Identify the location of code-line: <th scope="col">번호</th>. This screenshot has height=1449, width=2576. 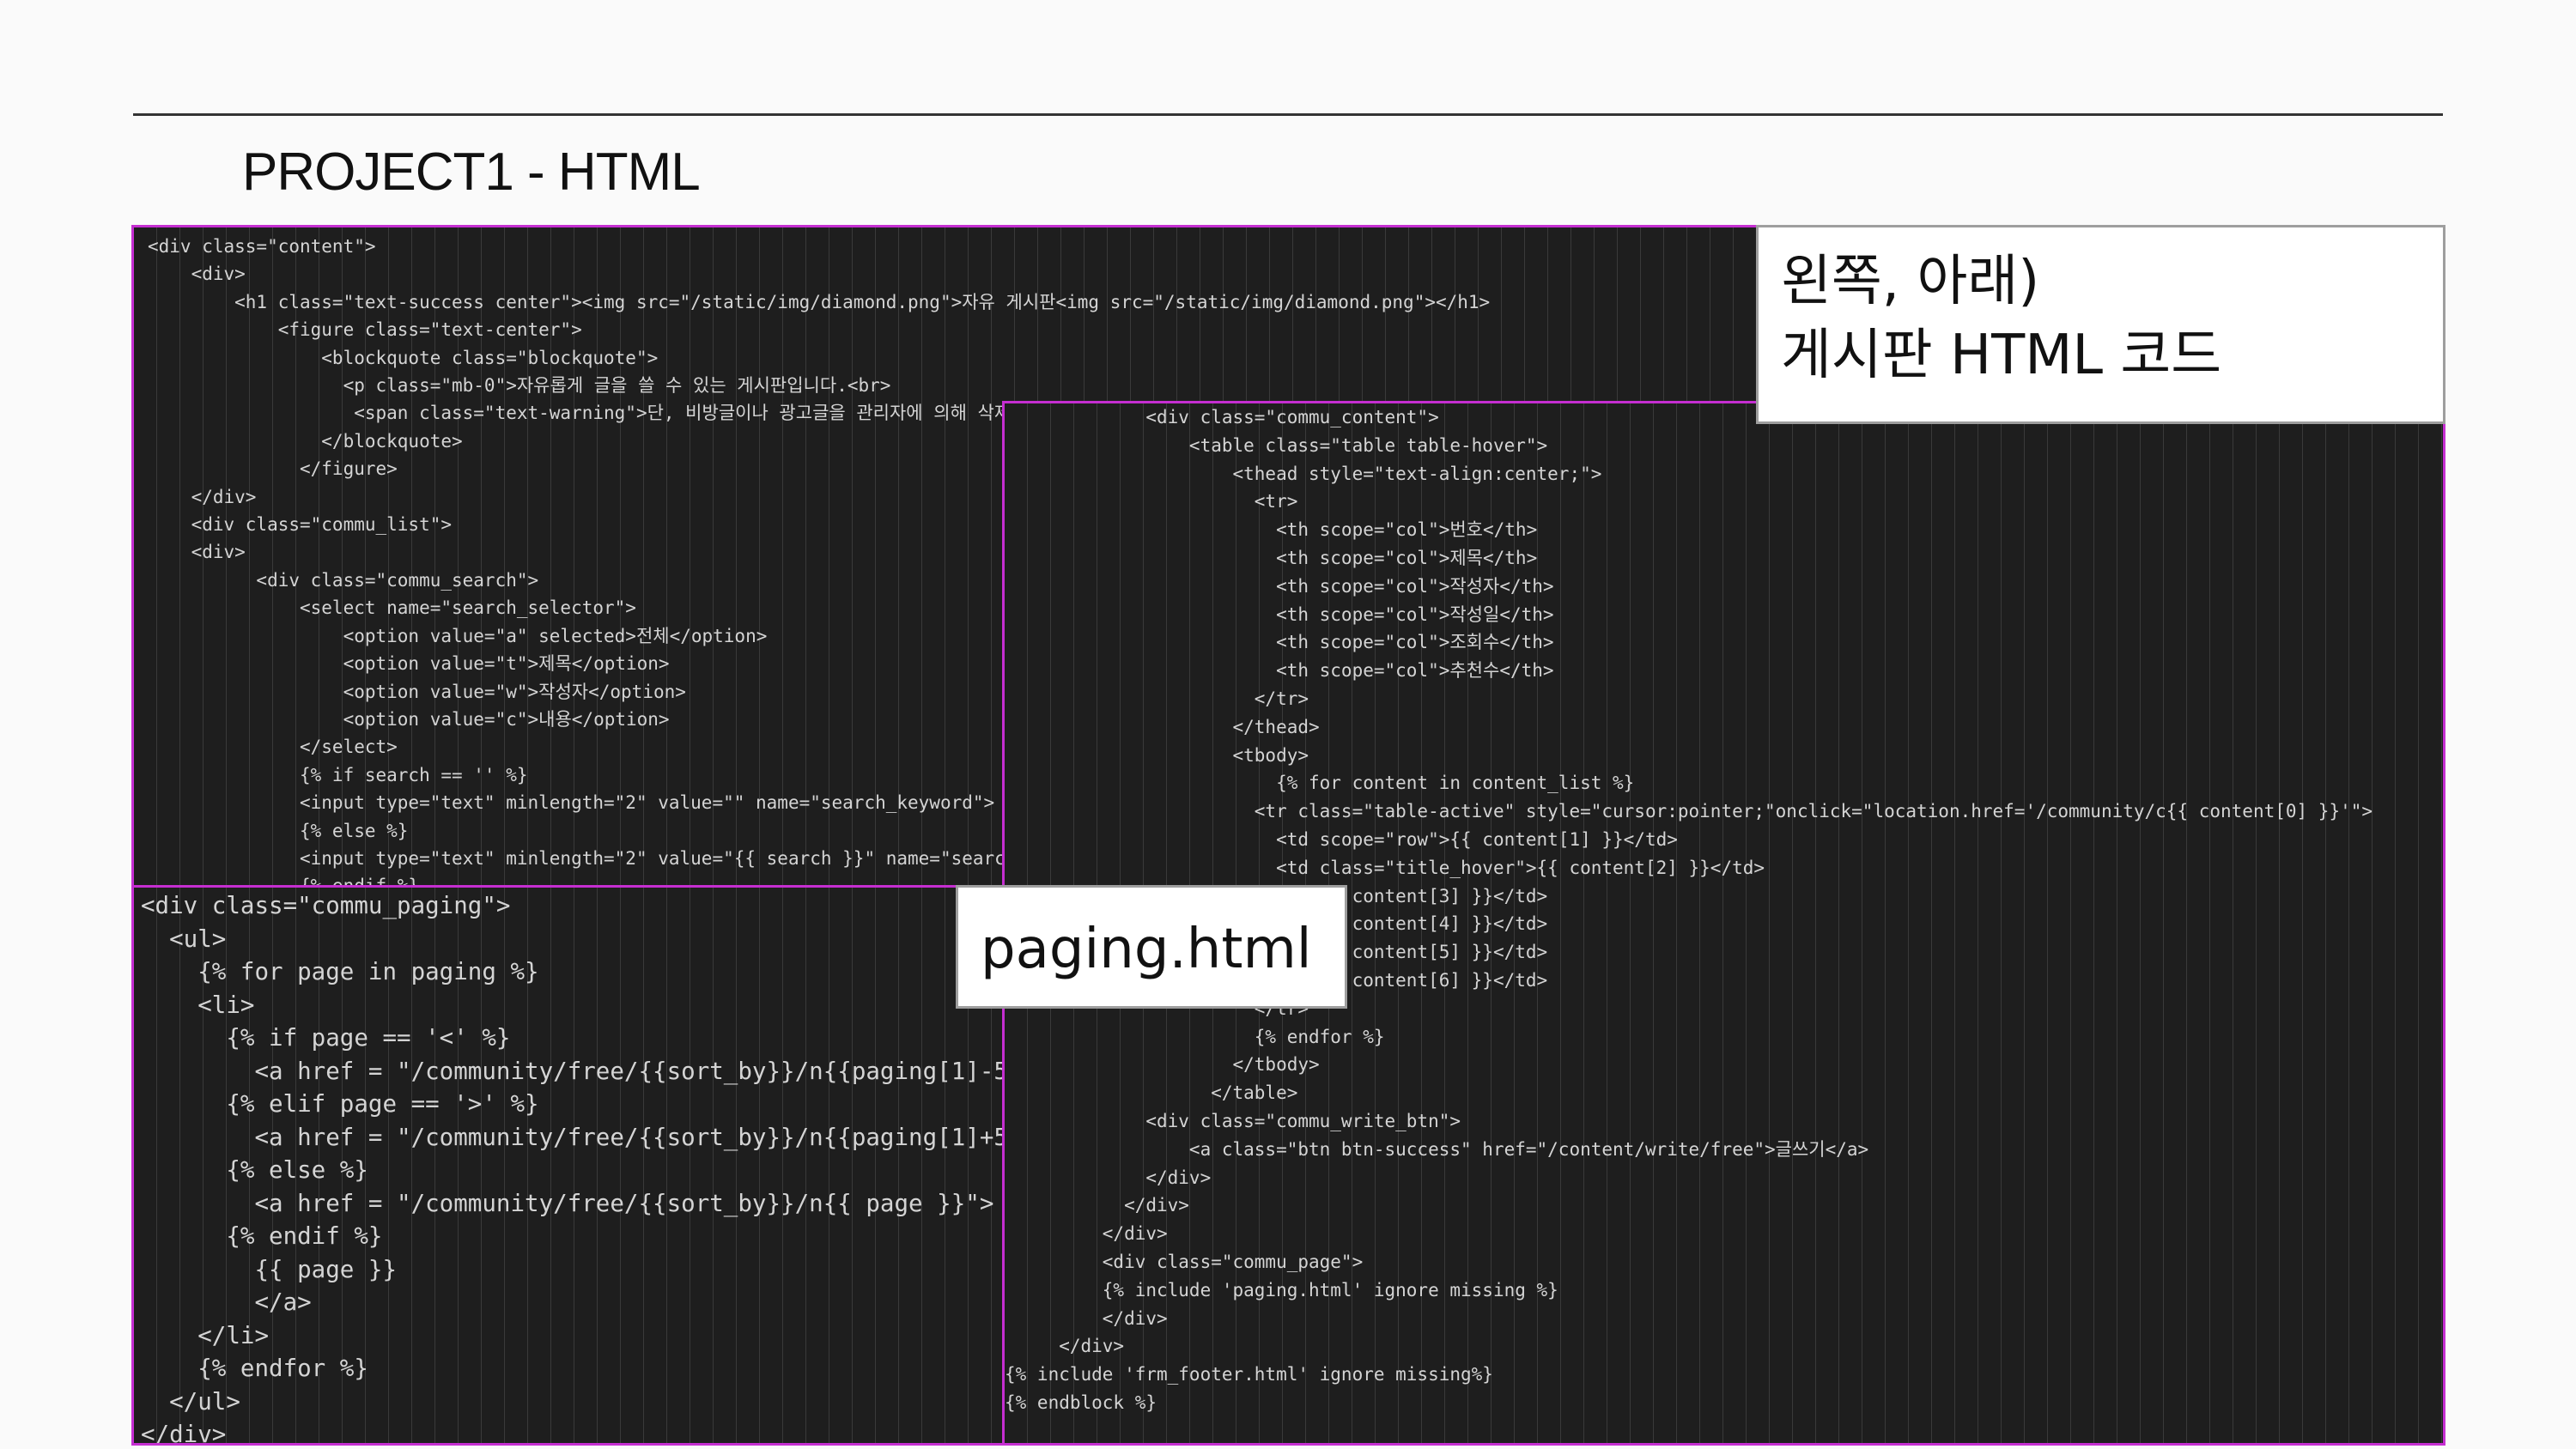
(1272, 530).